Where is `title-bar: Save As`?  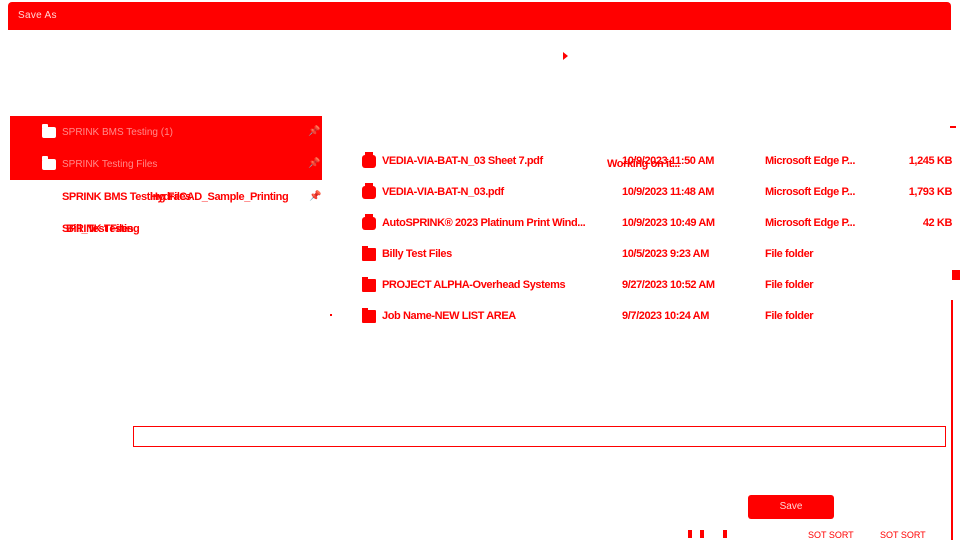
title-bar: Save As is located at coordinates (479, 16).